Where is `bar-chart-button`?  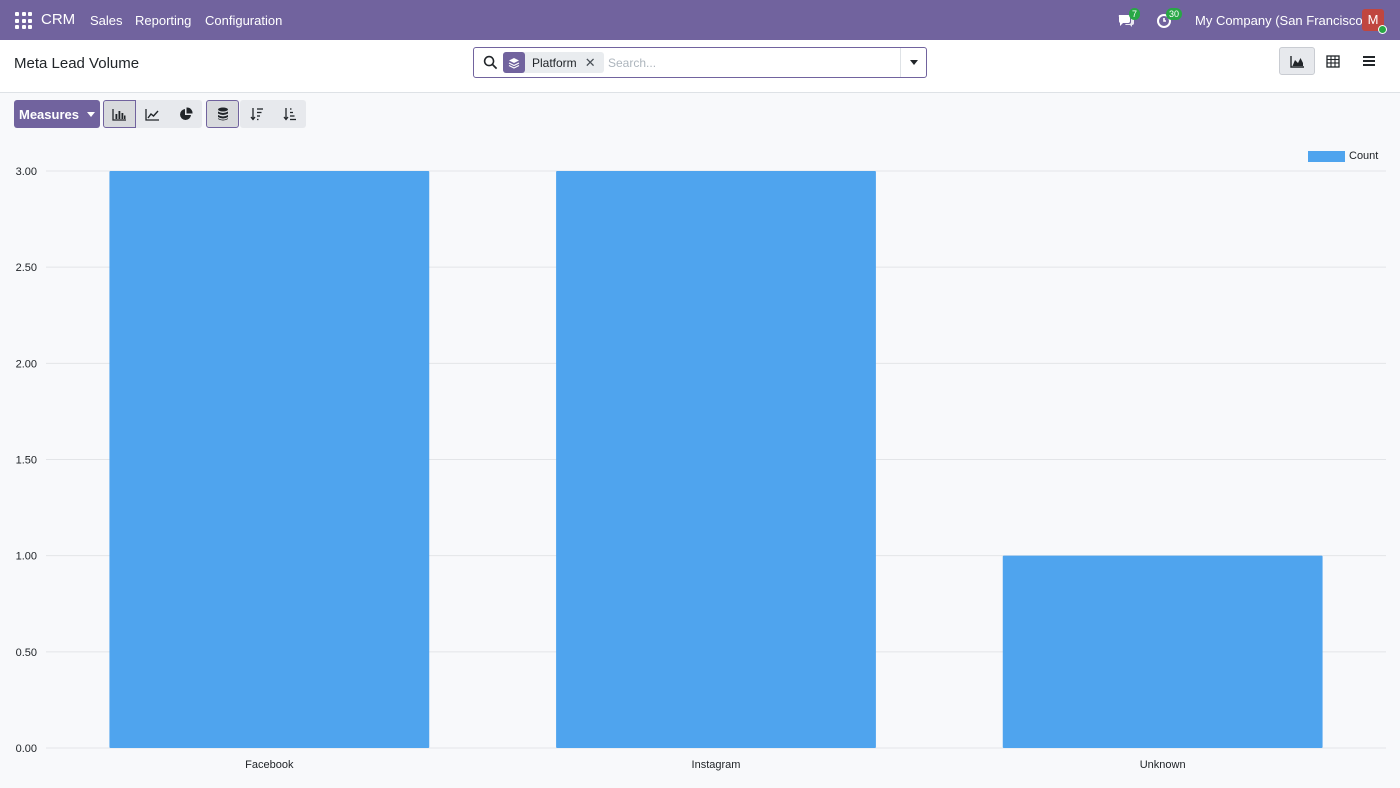 bar-chart-button is located at coordinates (119, 114).